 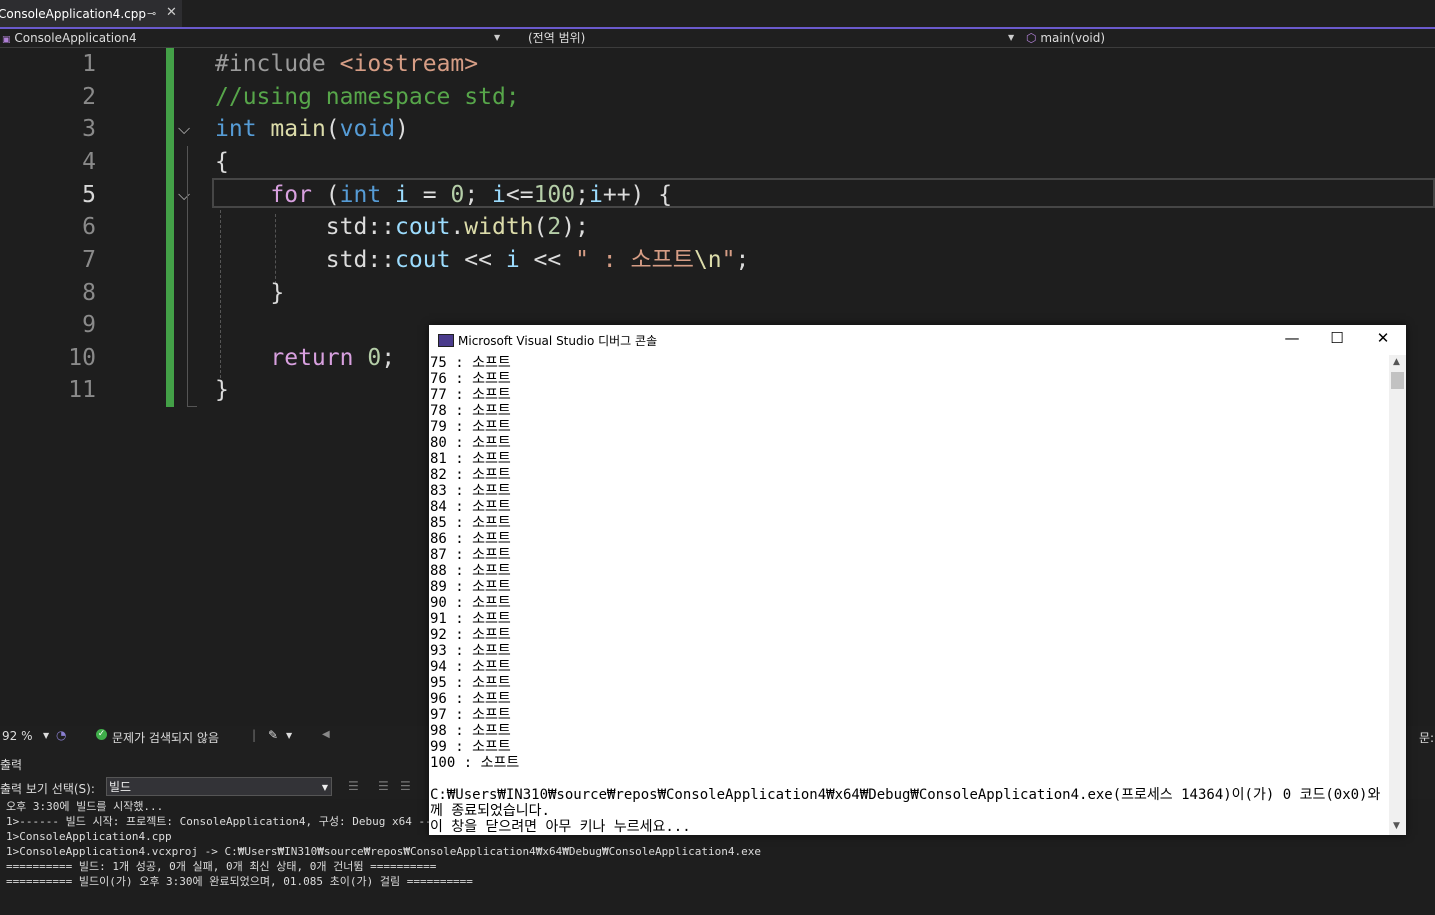 I want to click on console-line: 77 : 소프트, so click(x=470, y=395).